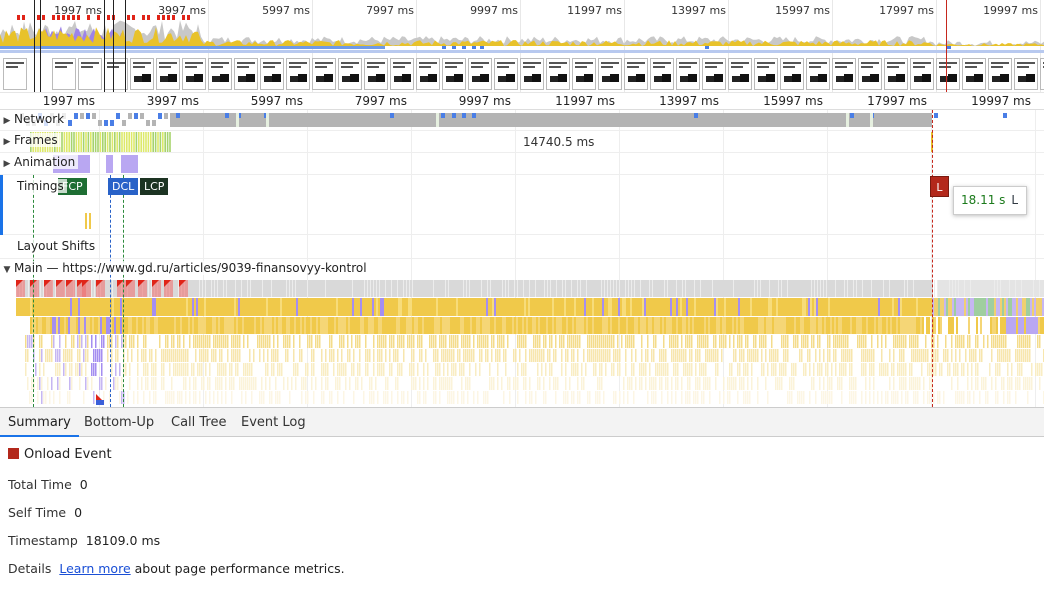 This screenshot has height=592, width=1044. I want to click on self-time-row: Self Time 0, so click(45, 512).